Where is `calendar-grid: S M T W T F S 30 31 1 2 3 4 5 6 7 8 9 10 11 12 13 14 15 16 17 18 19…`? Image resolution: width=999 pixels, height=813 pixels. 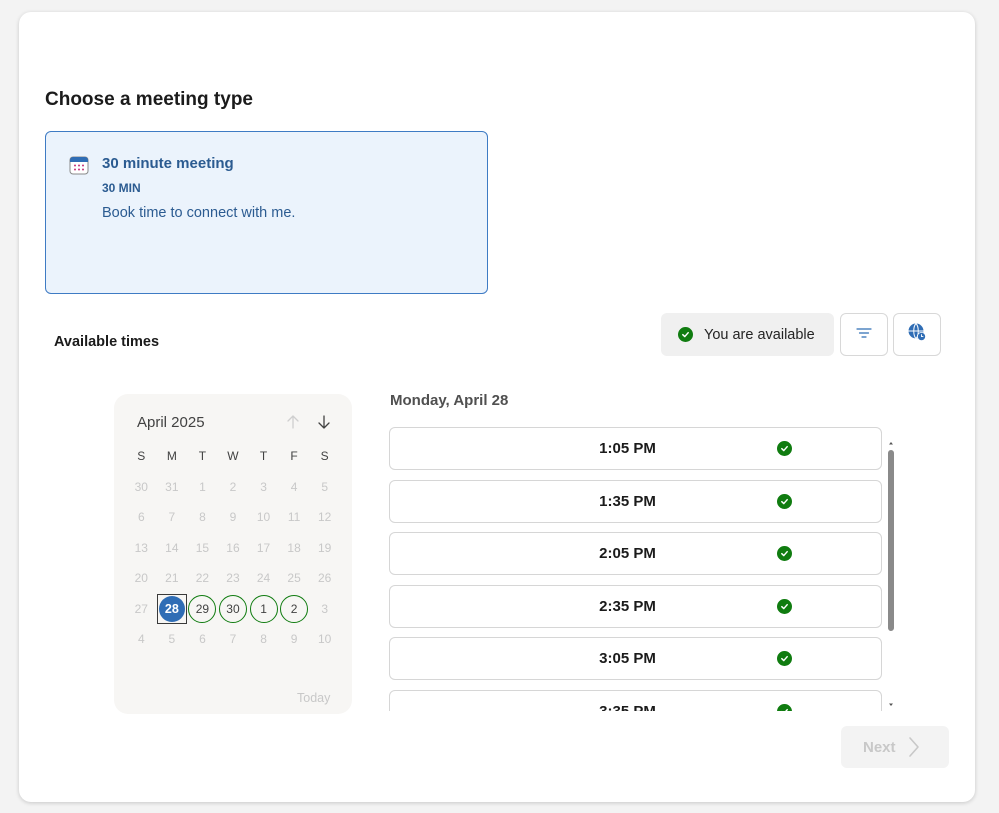
calendar-grid: S M T W T F S 30 31 1 2 3 4 5 6 7 8 9 10 11 12 13 14 15 16 17 18 19… is located at coordinates (233, 548).